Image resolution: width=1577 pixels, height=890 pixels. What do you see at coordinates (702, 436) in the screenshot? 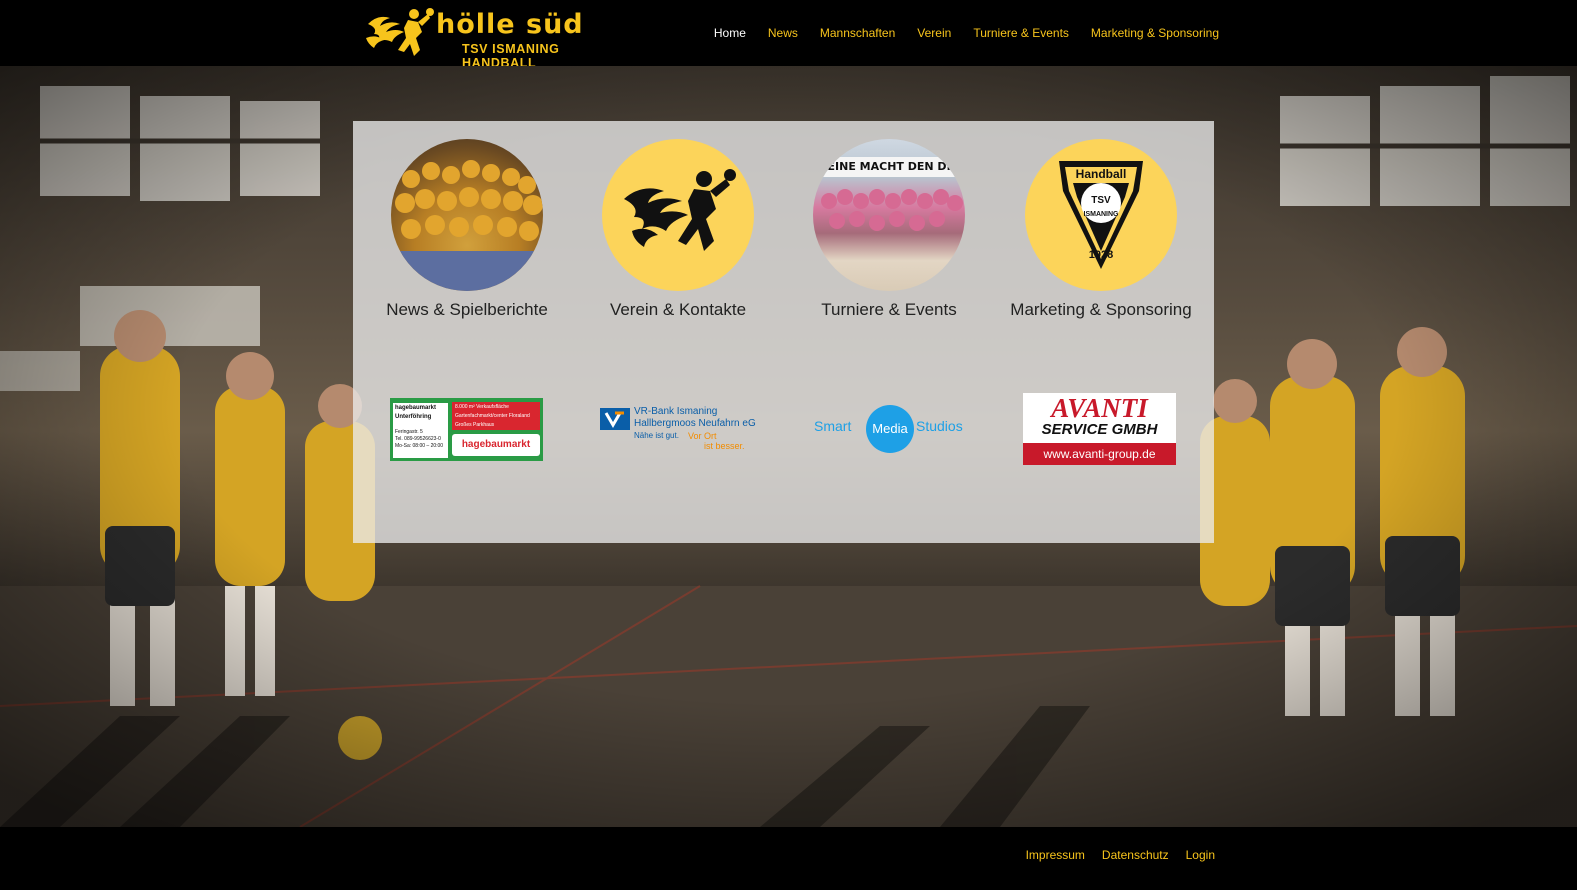
I see `vr-bank-slogan-b: Vor Ort` at bounding box center [702, 436].